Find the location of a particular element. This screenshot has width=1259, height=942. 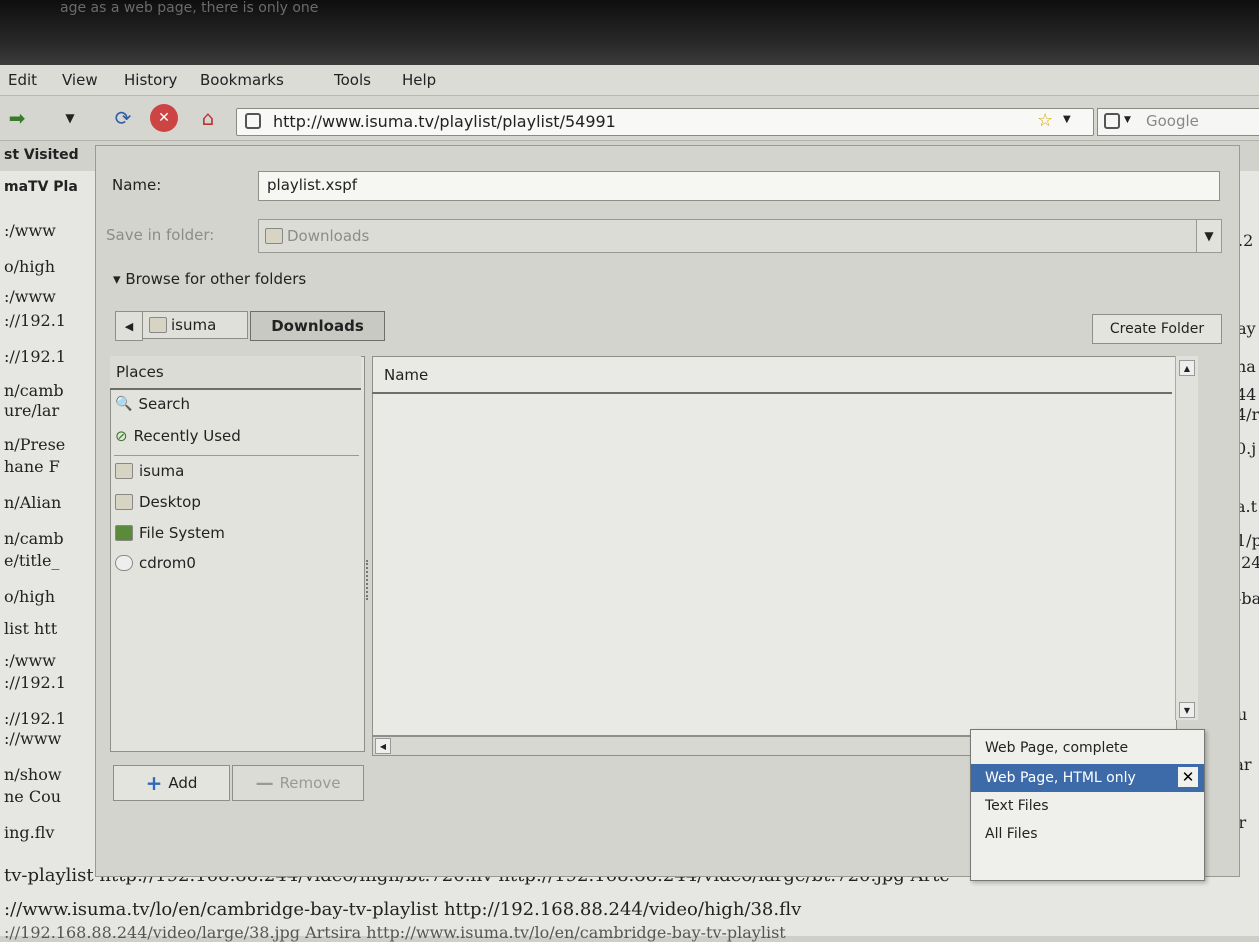

filter-label: Web Page, HTML only is located at coordinates (1060, 778).